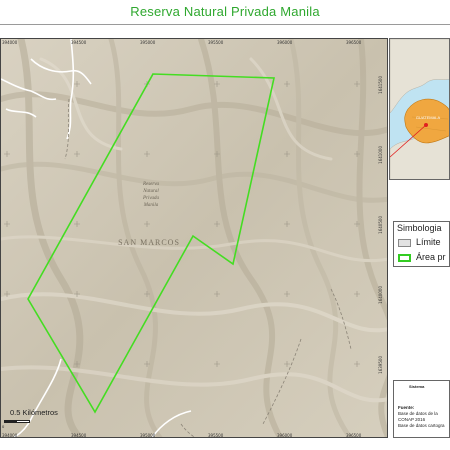 The image size is (450, 450). Describe the element at coordinates (225, 11) in the screenshot. I see `map-title: Reserva Natural Privada Manila` at that location.